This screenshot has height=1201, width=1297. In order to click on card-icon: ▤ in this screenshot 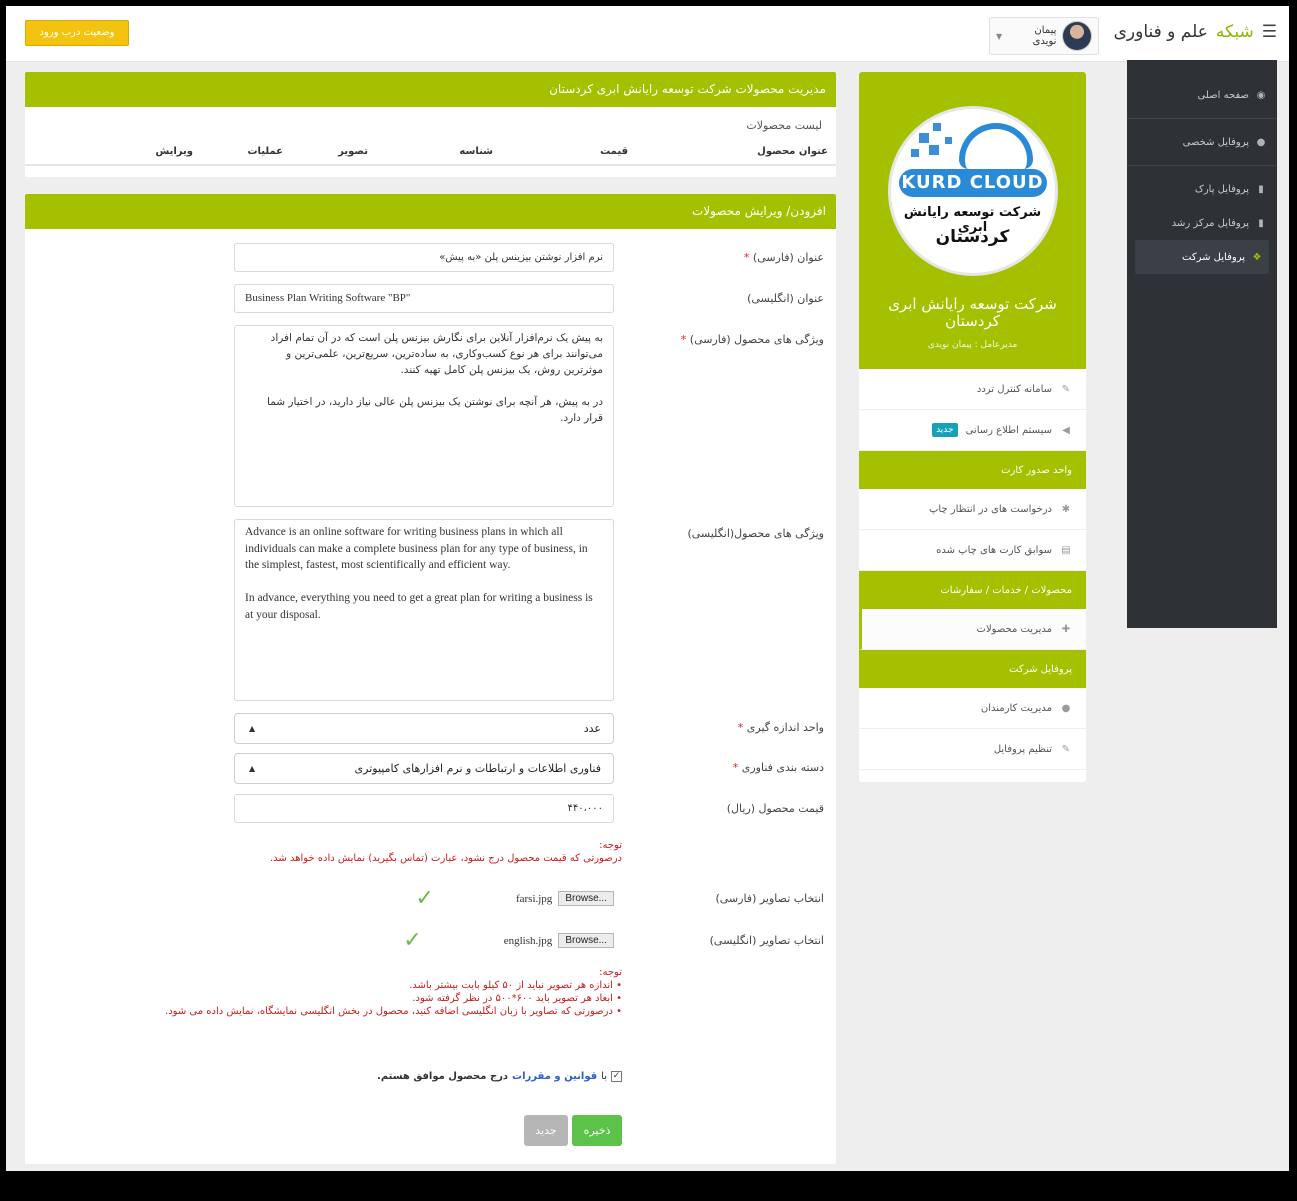, I will do `click(1066, 550)`.